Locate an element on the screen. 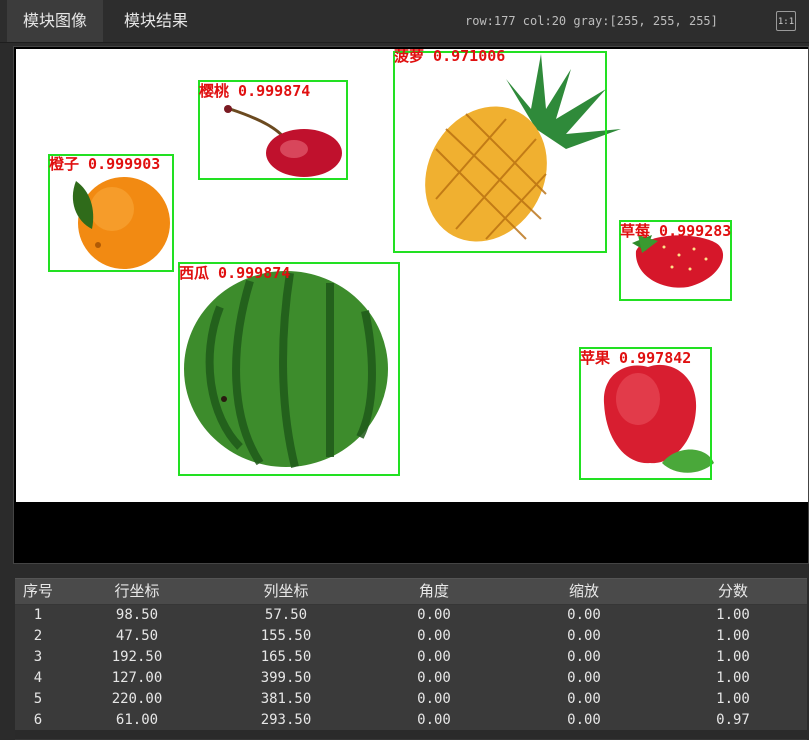 The height and width of the screenshot is (740, 809). detection-label-orange: 橙子 0.999903 is located at coordinates (105, 164).